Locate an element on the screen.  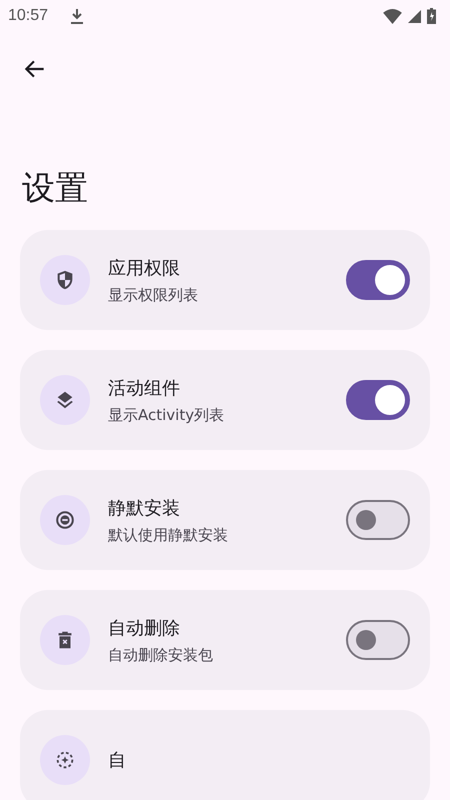
setting-title: 活动组件 is located at coordinates (144, 388).